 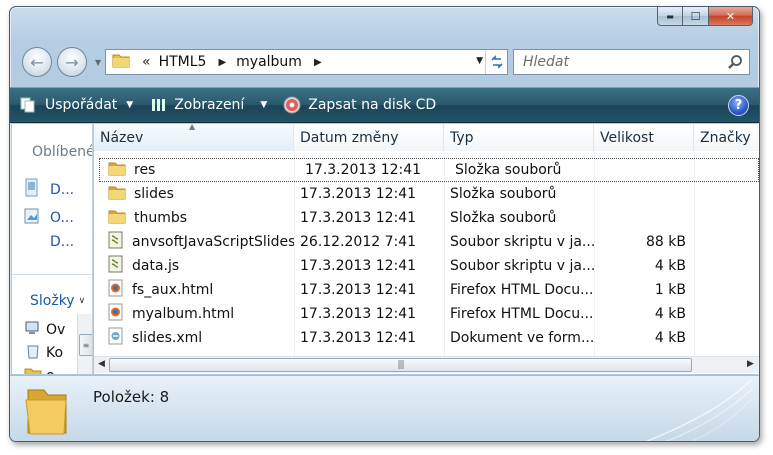 What do you see at coordinates (159, 105) in the screenshot?
I see `views-icon` at bounding box center [159, 105].